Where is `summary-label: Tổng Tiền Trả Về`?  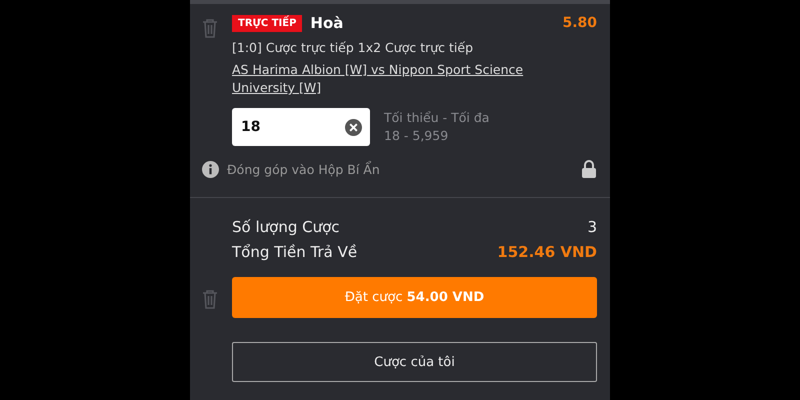 summary-label: Tổng Tiền Trả Về is located at coordinates (295, 252).